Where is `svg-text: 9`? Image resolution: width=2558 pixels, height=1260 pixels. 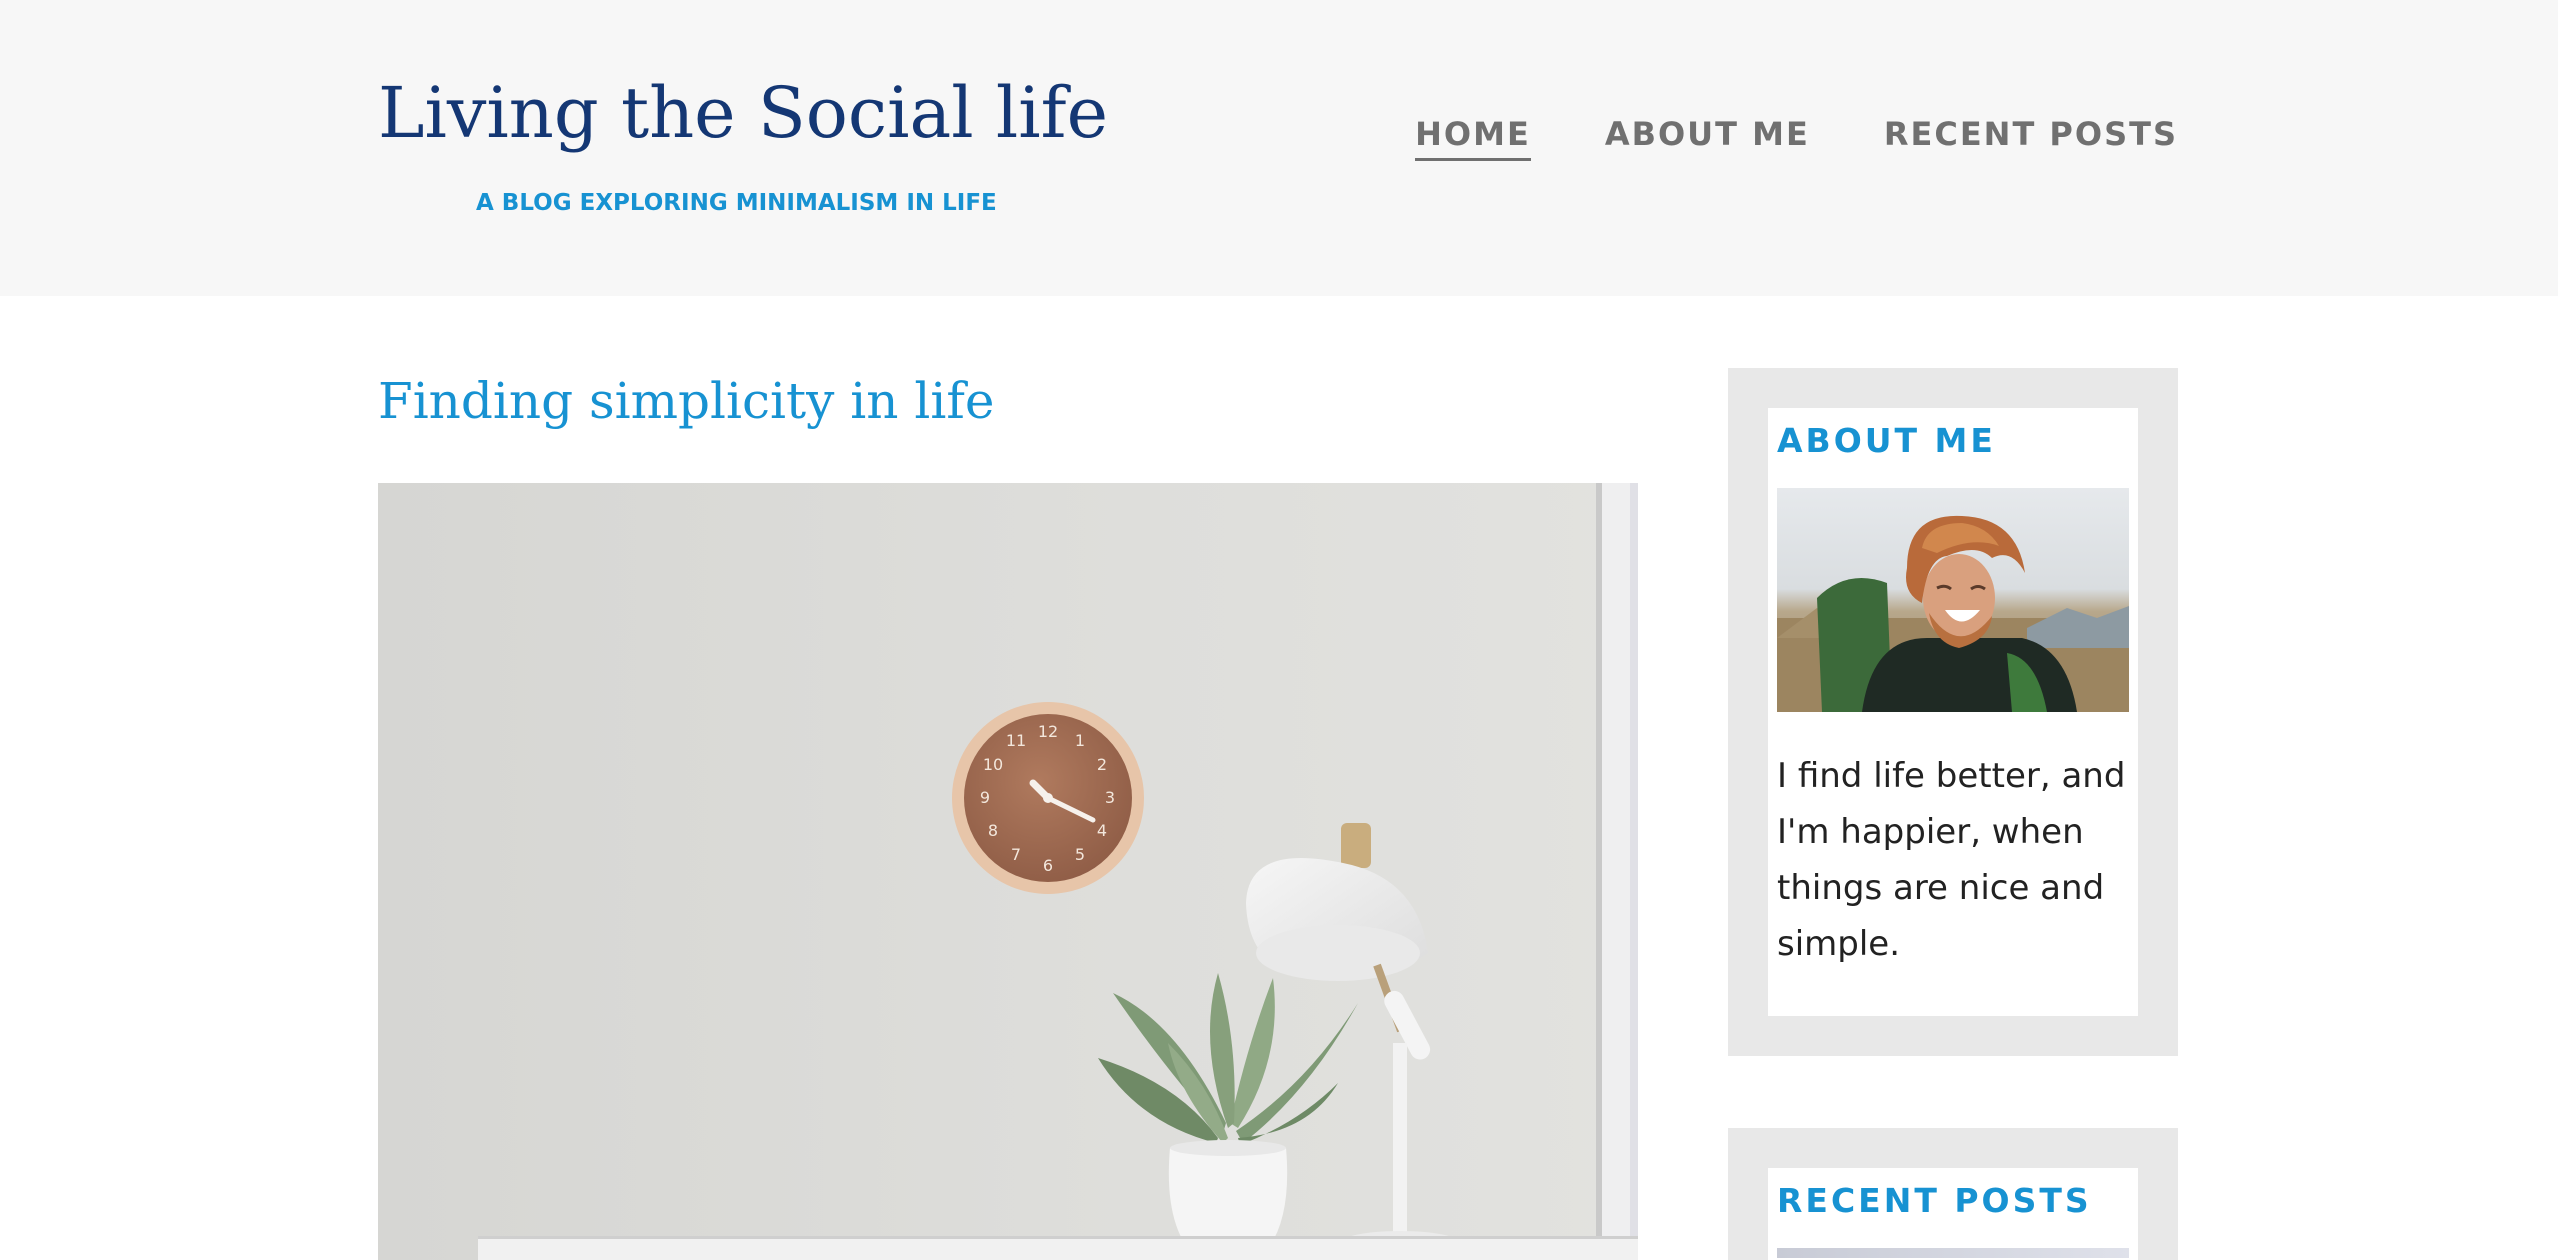 svg-text: 9 is located at coordinates (985, 797).